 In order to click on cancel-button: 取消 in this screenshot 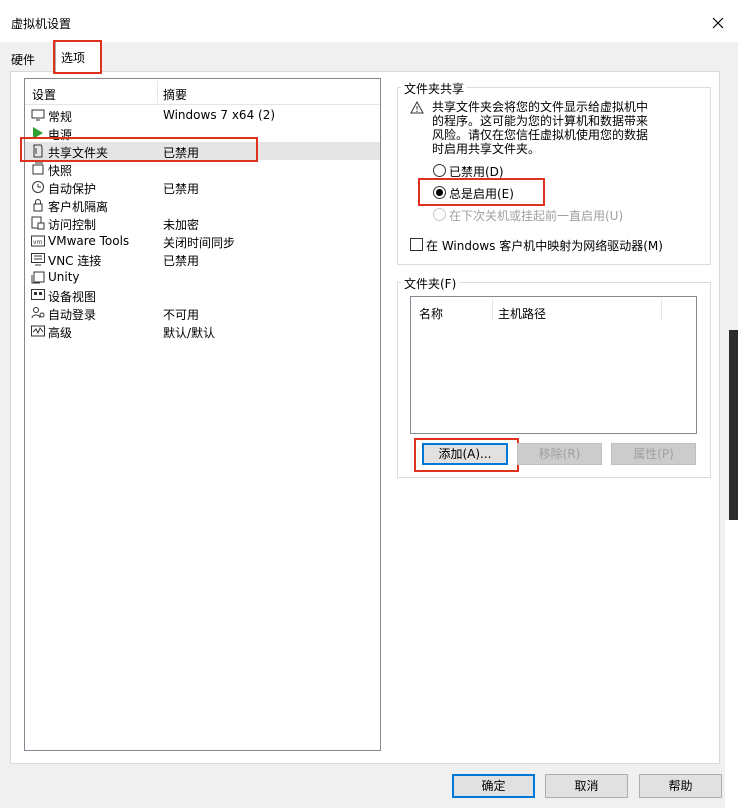, I will do `click(586, 786)`.